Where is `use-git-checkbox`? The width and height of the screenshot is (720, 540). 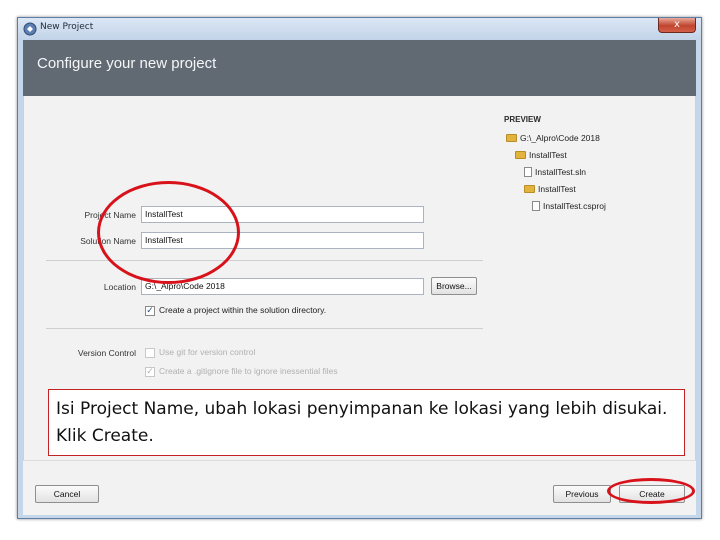 use-git-checkbox is located at coordinates (150, 353).